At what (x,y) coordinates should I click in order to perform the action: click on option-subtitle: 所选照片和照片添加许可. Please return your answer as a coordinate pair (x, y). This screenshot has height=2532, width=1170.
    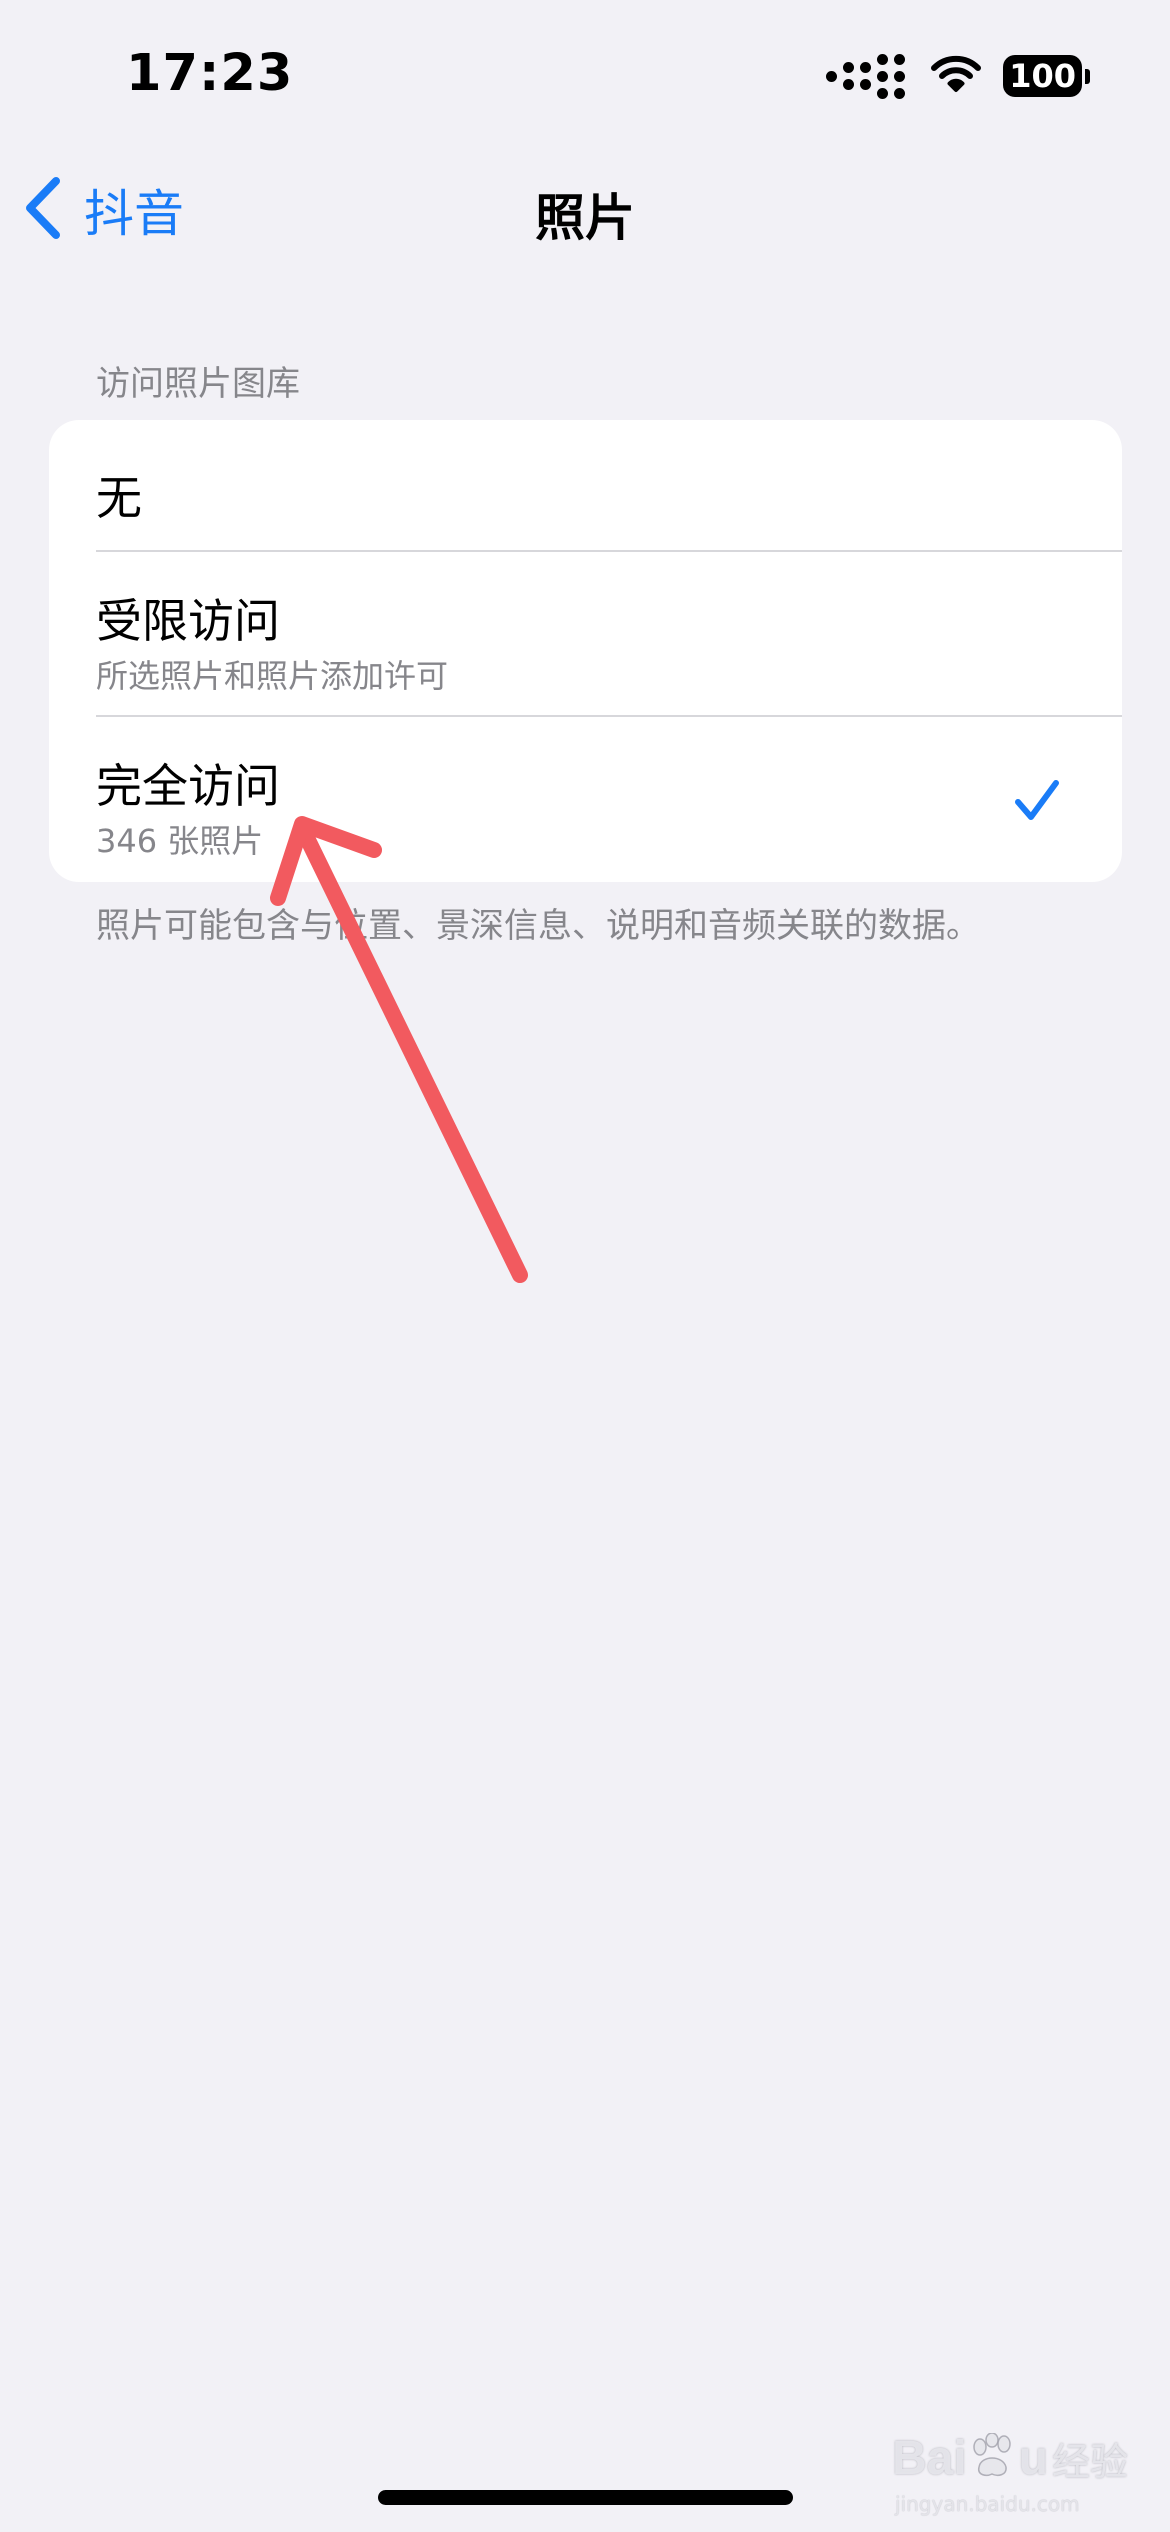
    Looking at the image, I should click on (272, 676).